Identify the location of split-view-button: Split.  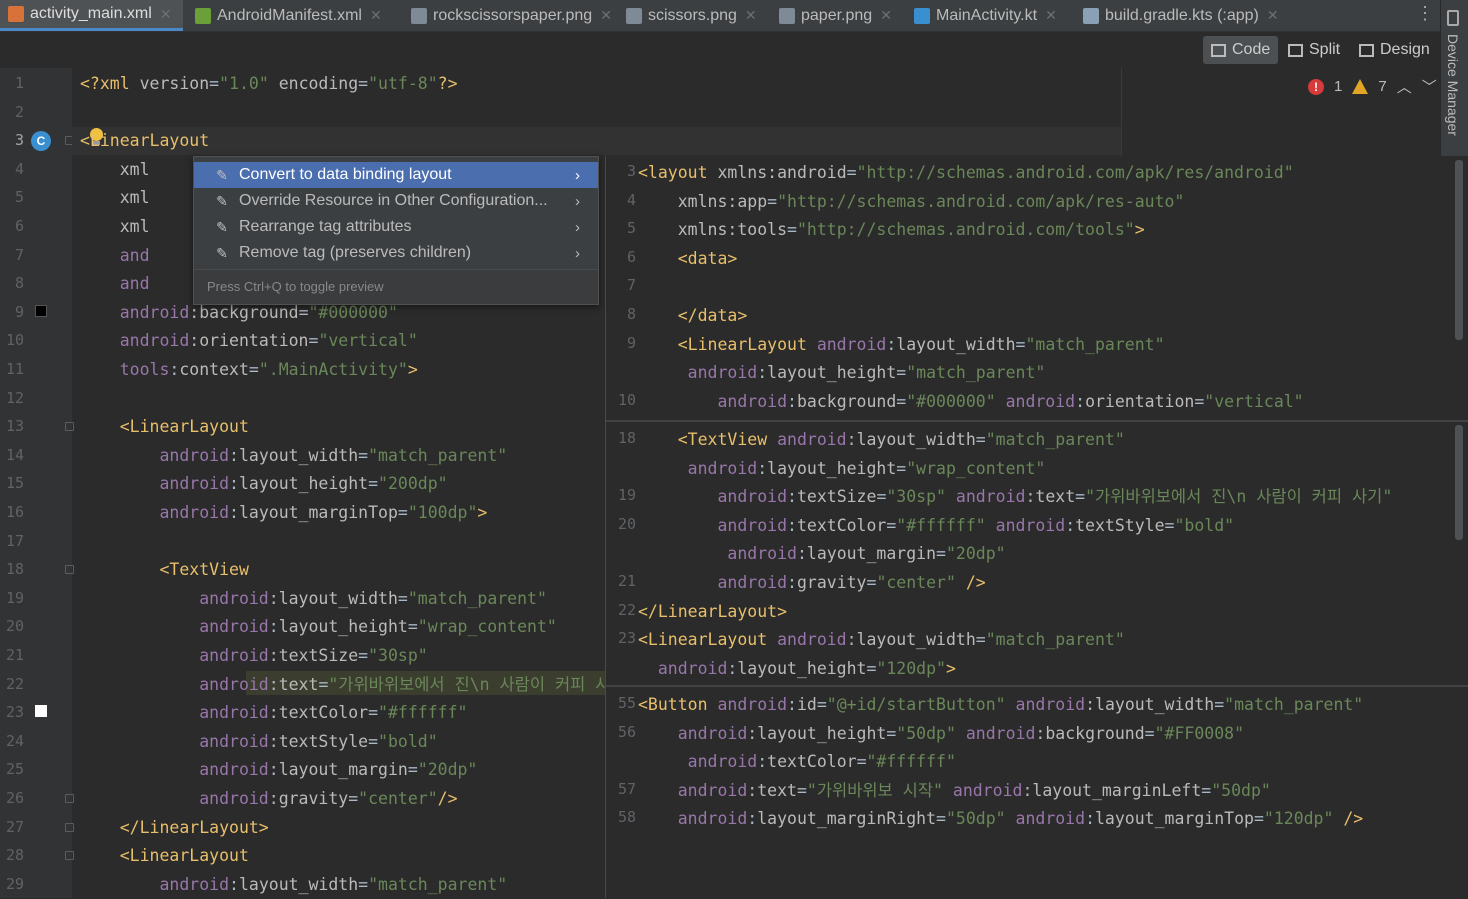
(1314, 50).